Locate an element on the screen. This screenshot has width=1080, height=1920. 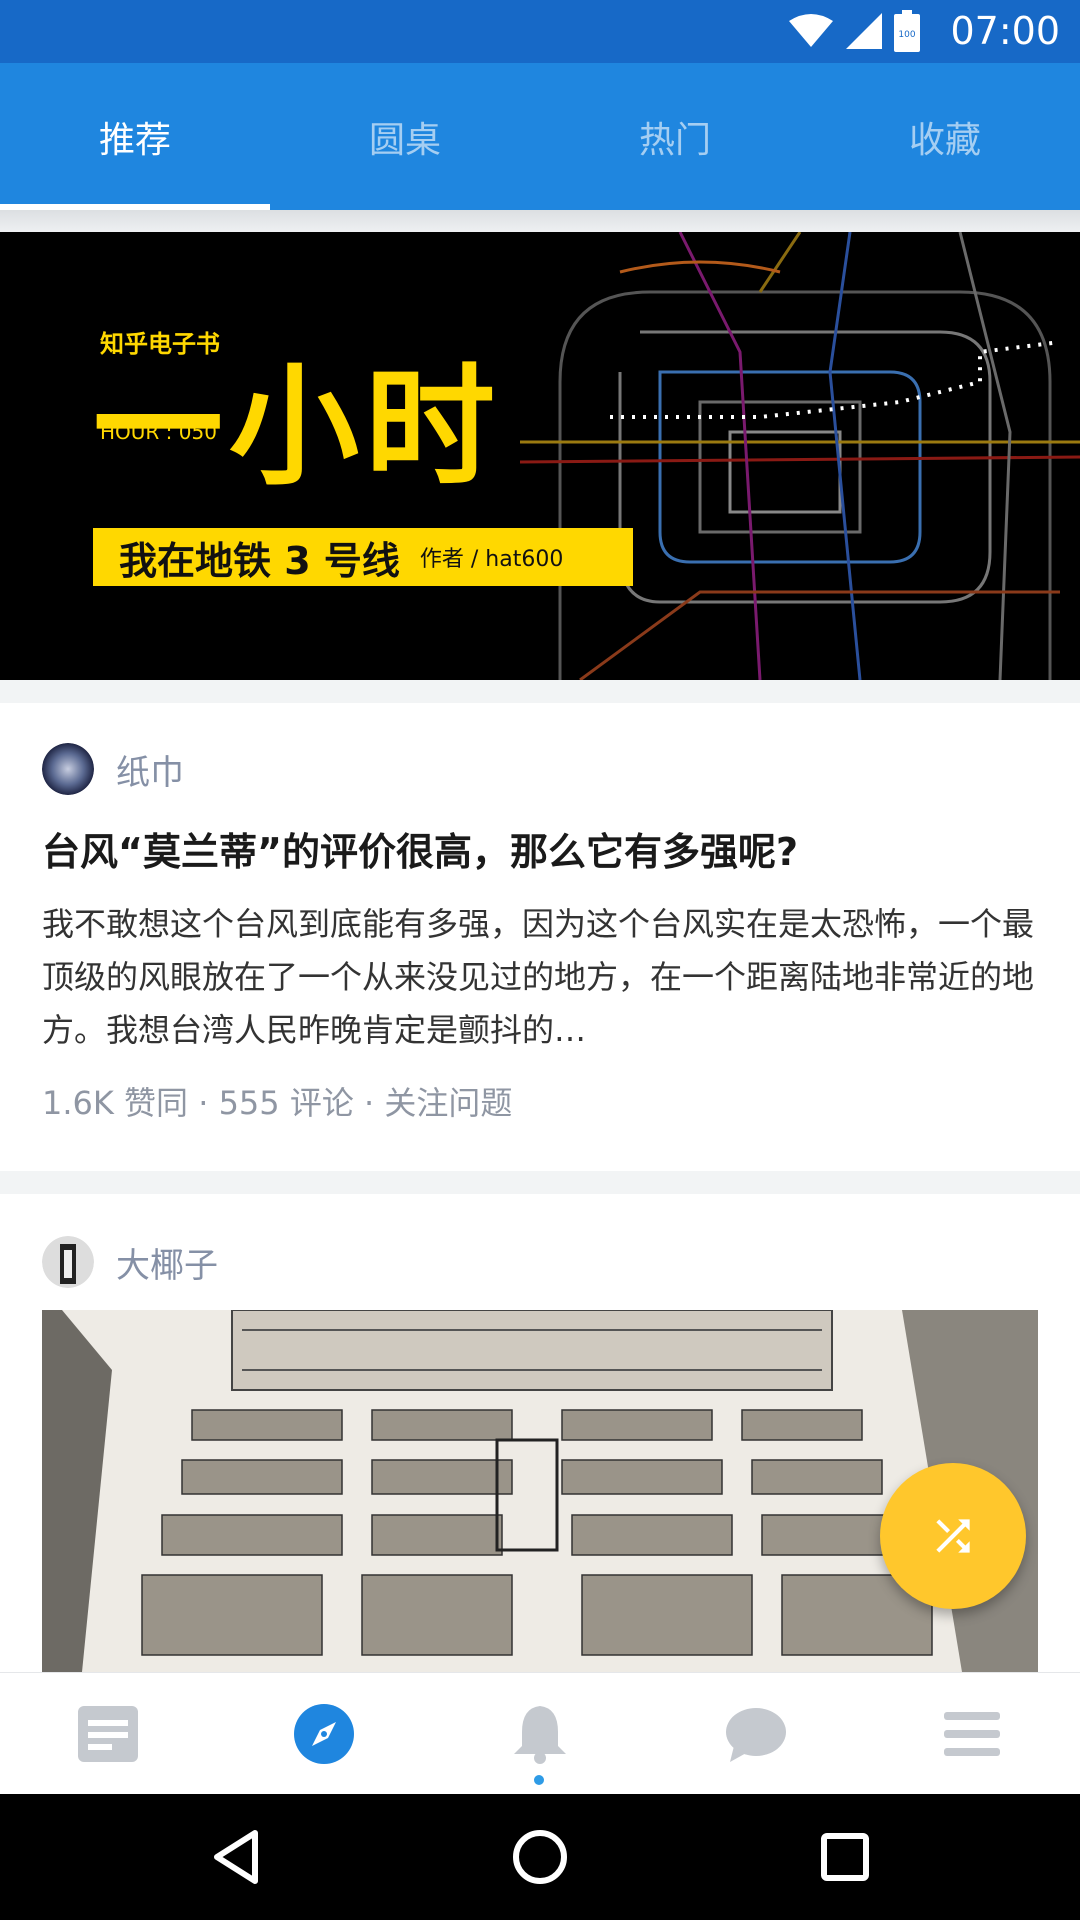
notification-icon is located at coordinates (540, 1735).